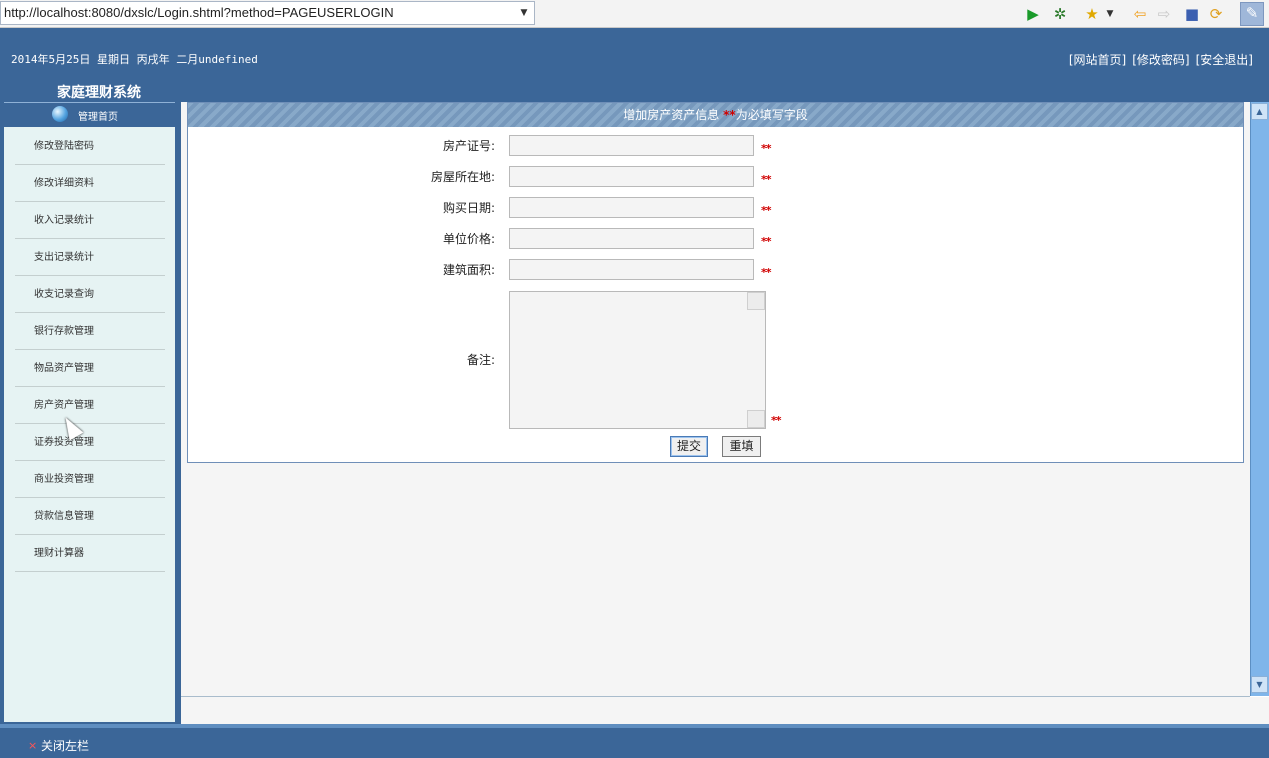  I want to click on header-links: [网站首页] [修改密码] [安全退出], so click(1158, 59).